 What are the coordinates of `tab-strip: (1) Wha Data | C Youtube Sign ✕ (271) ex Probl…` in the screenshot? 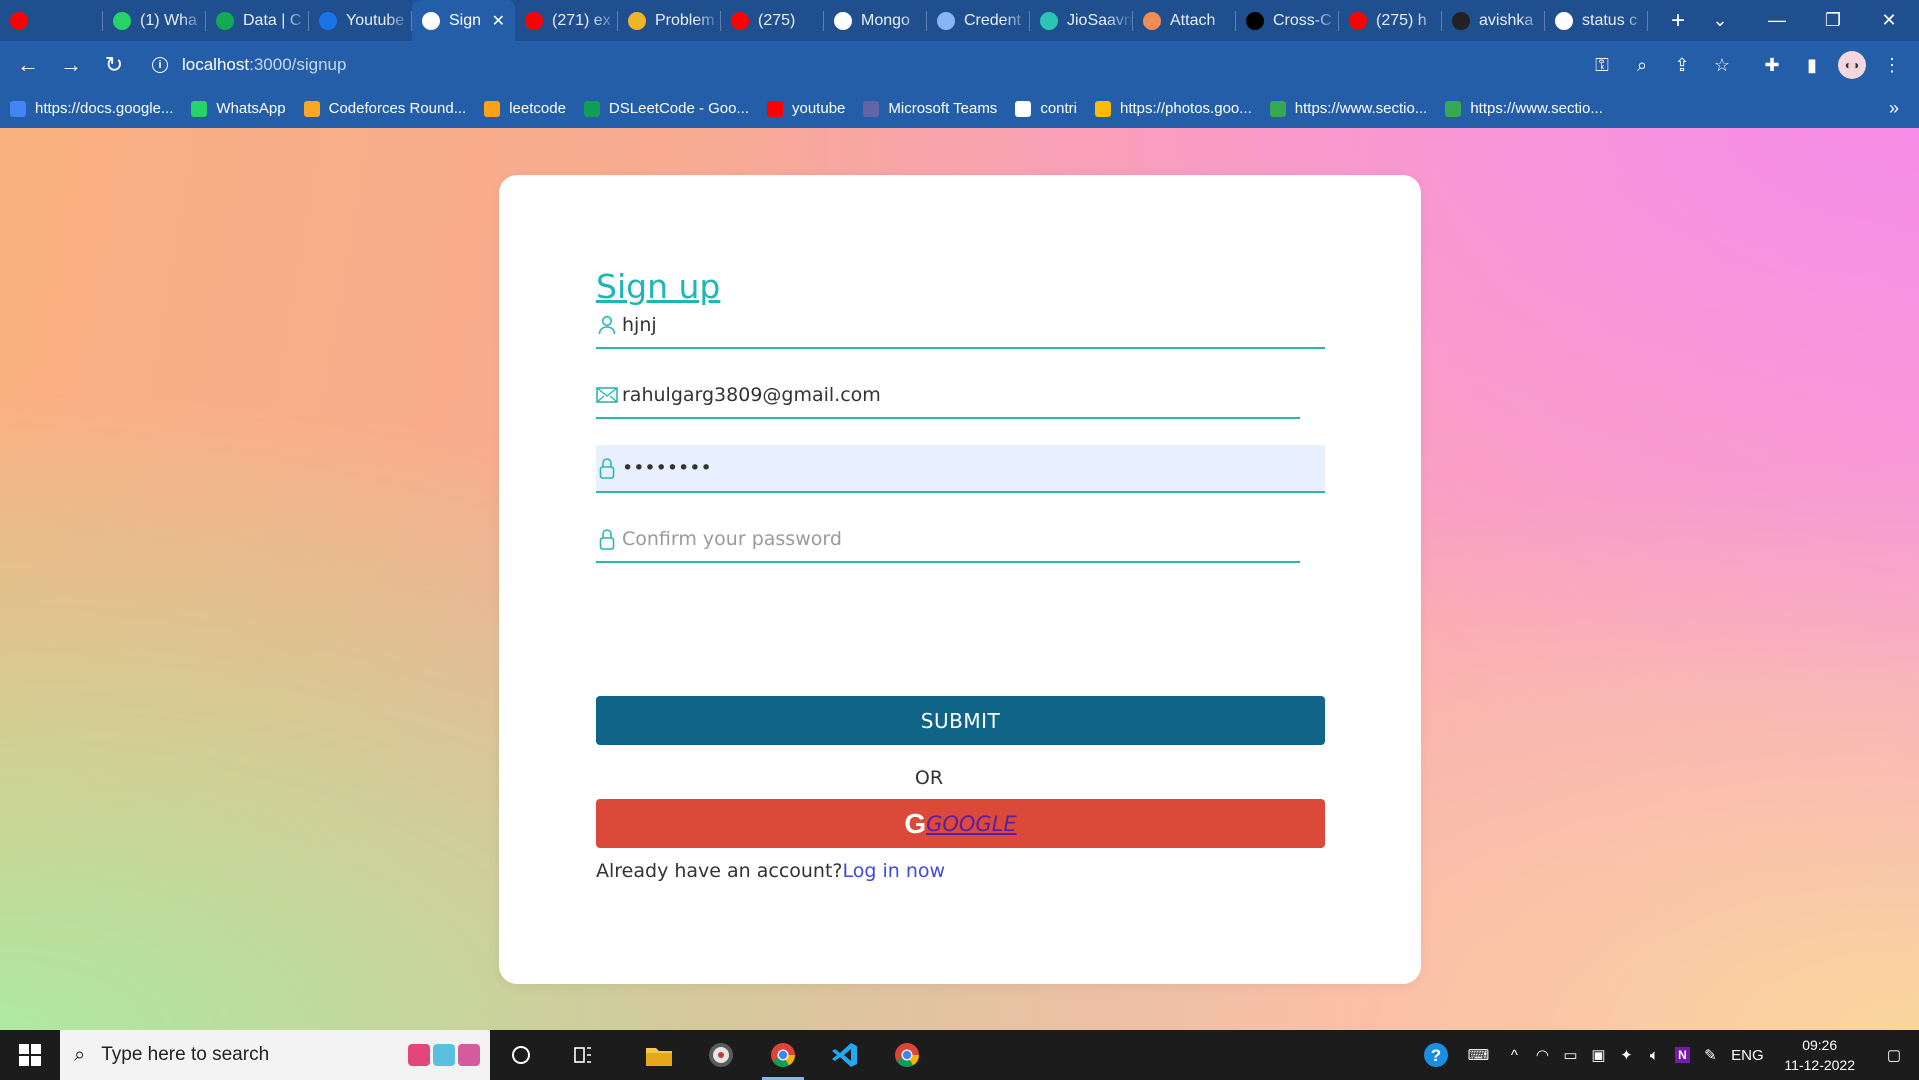 It's located at (959, 20).